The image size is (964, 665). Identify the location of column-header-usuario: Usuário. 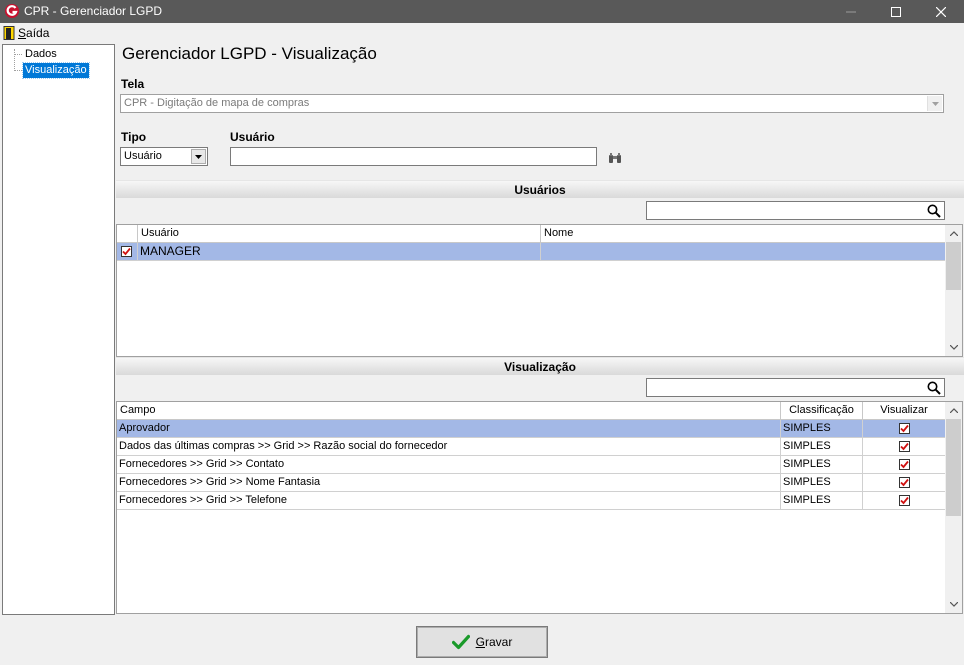
(339, 234).